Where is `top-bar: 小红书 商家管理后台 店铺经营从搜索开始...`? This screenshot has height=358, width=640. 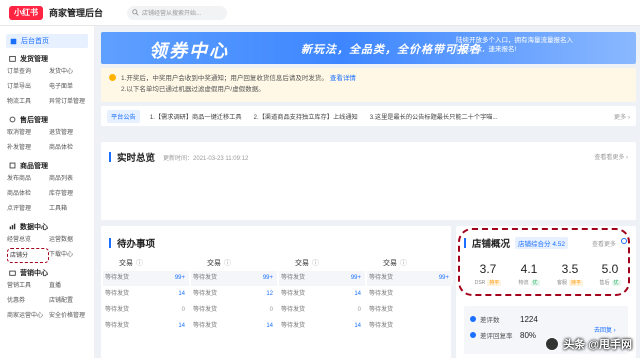 top-bar: 小红书 商家管理后台 店铺经营从搜索开始... is located at coordinates (320, 13).